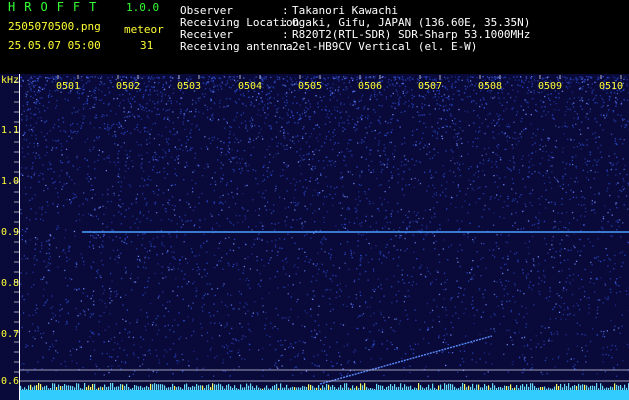 The width and height of the screenshot is (629, 400). Describe the element at coordinates (128, 86) in the screenshot. I see `x-tick-label: 0502` at that location.